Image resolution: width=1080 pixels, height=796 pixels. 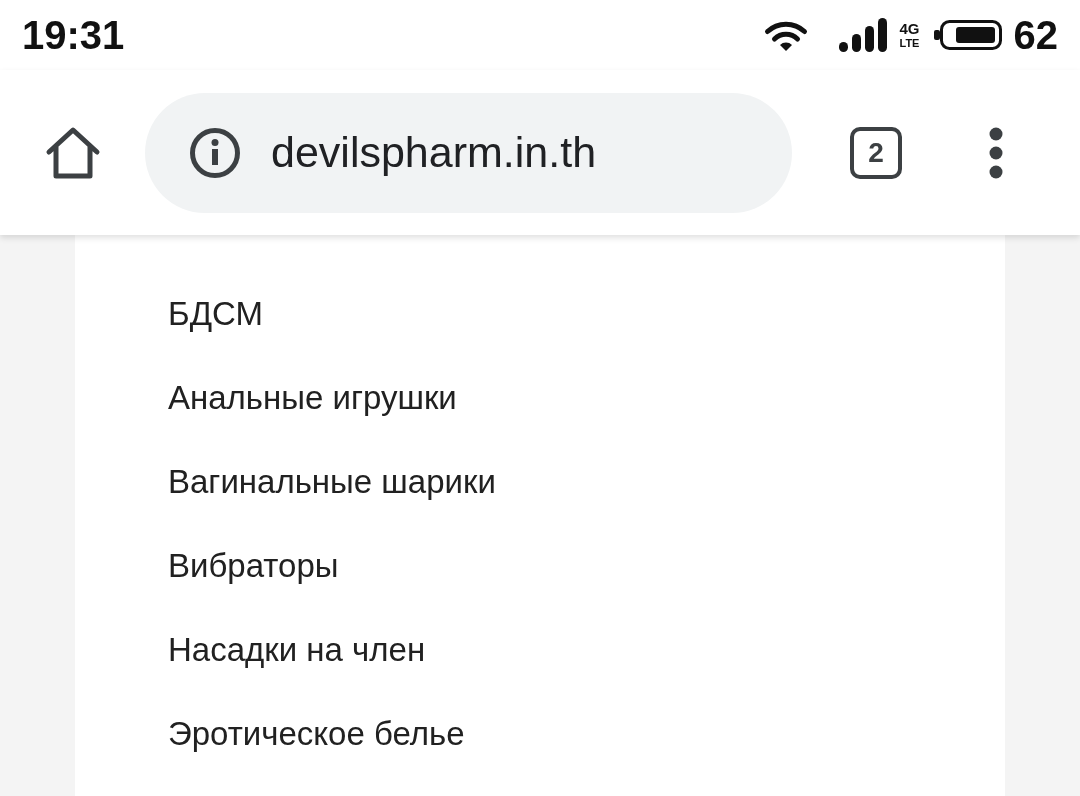 What do you see at coordinates (996, 152) in the screenshot?
I see `menu-icon` at bounding box center [996, 152].